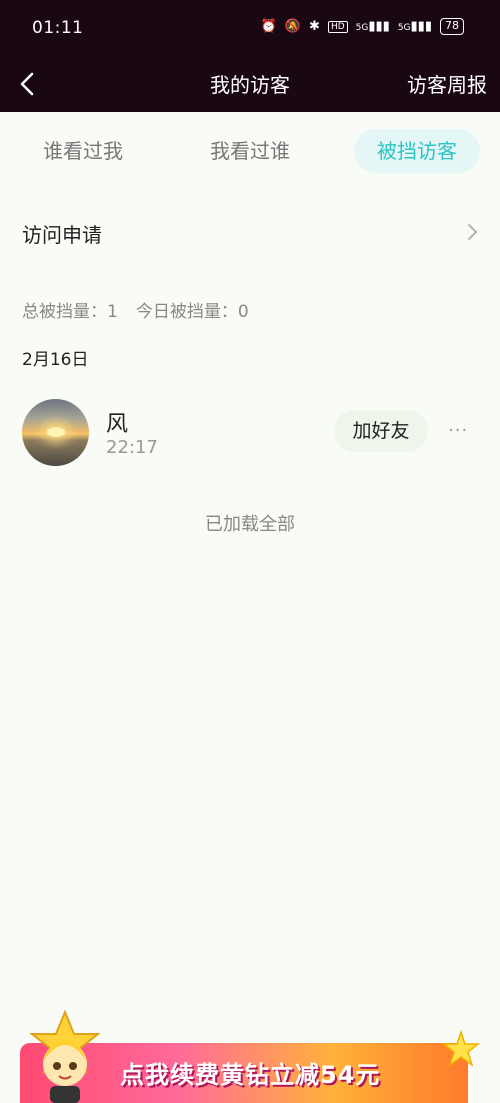 This screenshot has height=1103, width=500. Describe the element at coordinates (83, 151) in the screenshot. I see `tab-who-viewed-me: 谁看过我` at that location.